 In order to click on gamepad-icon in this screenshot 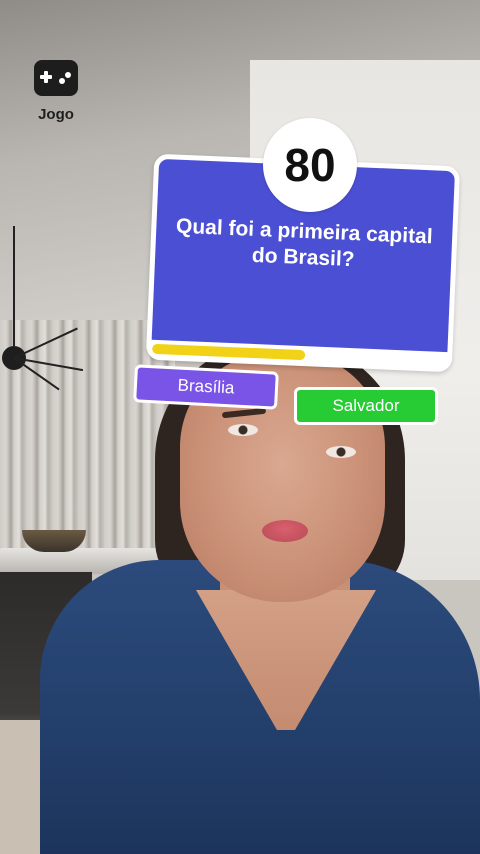, I will do `click(56, 78)`.